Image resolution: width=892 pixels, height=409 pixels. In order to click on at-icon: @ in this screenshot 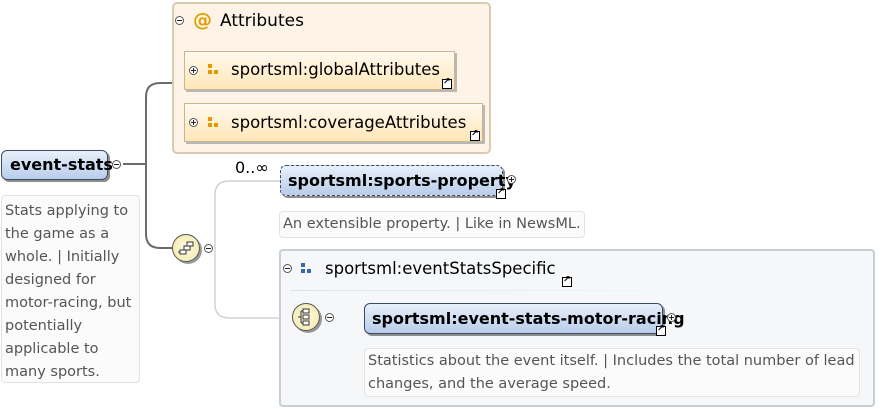, I will do `click(202, 20)`.